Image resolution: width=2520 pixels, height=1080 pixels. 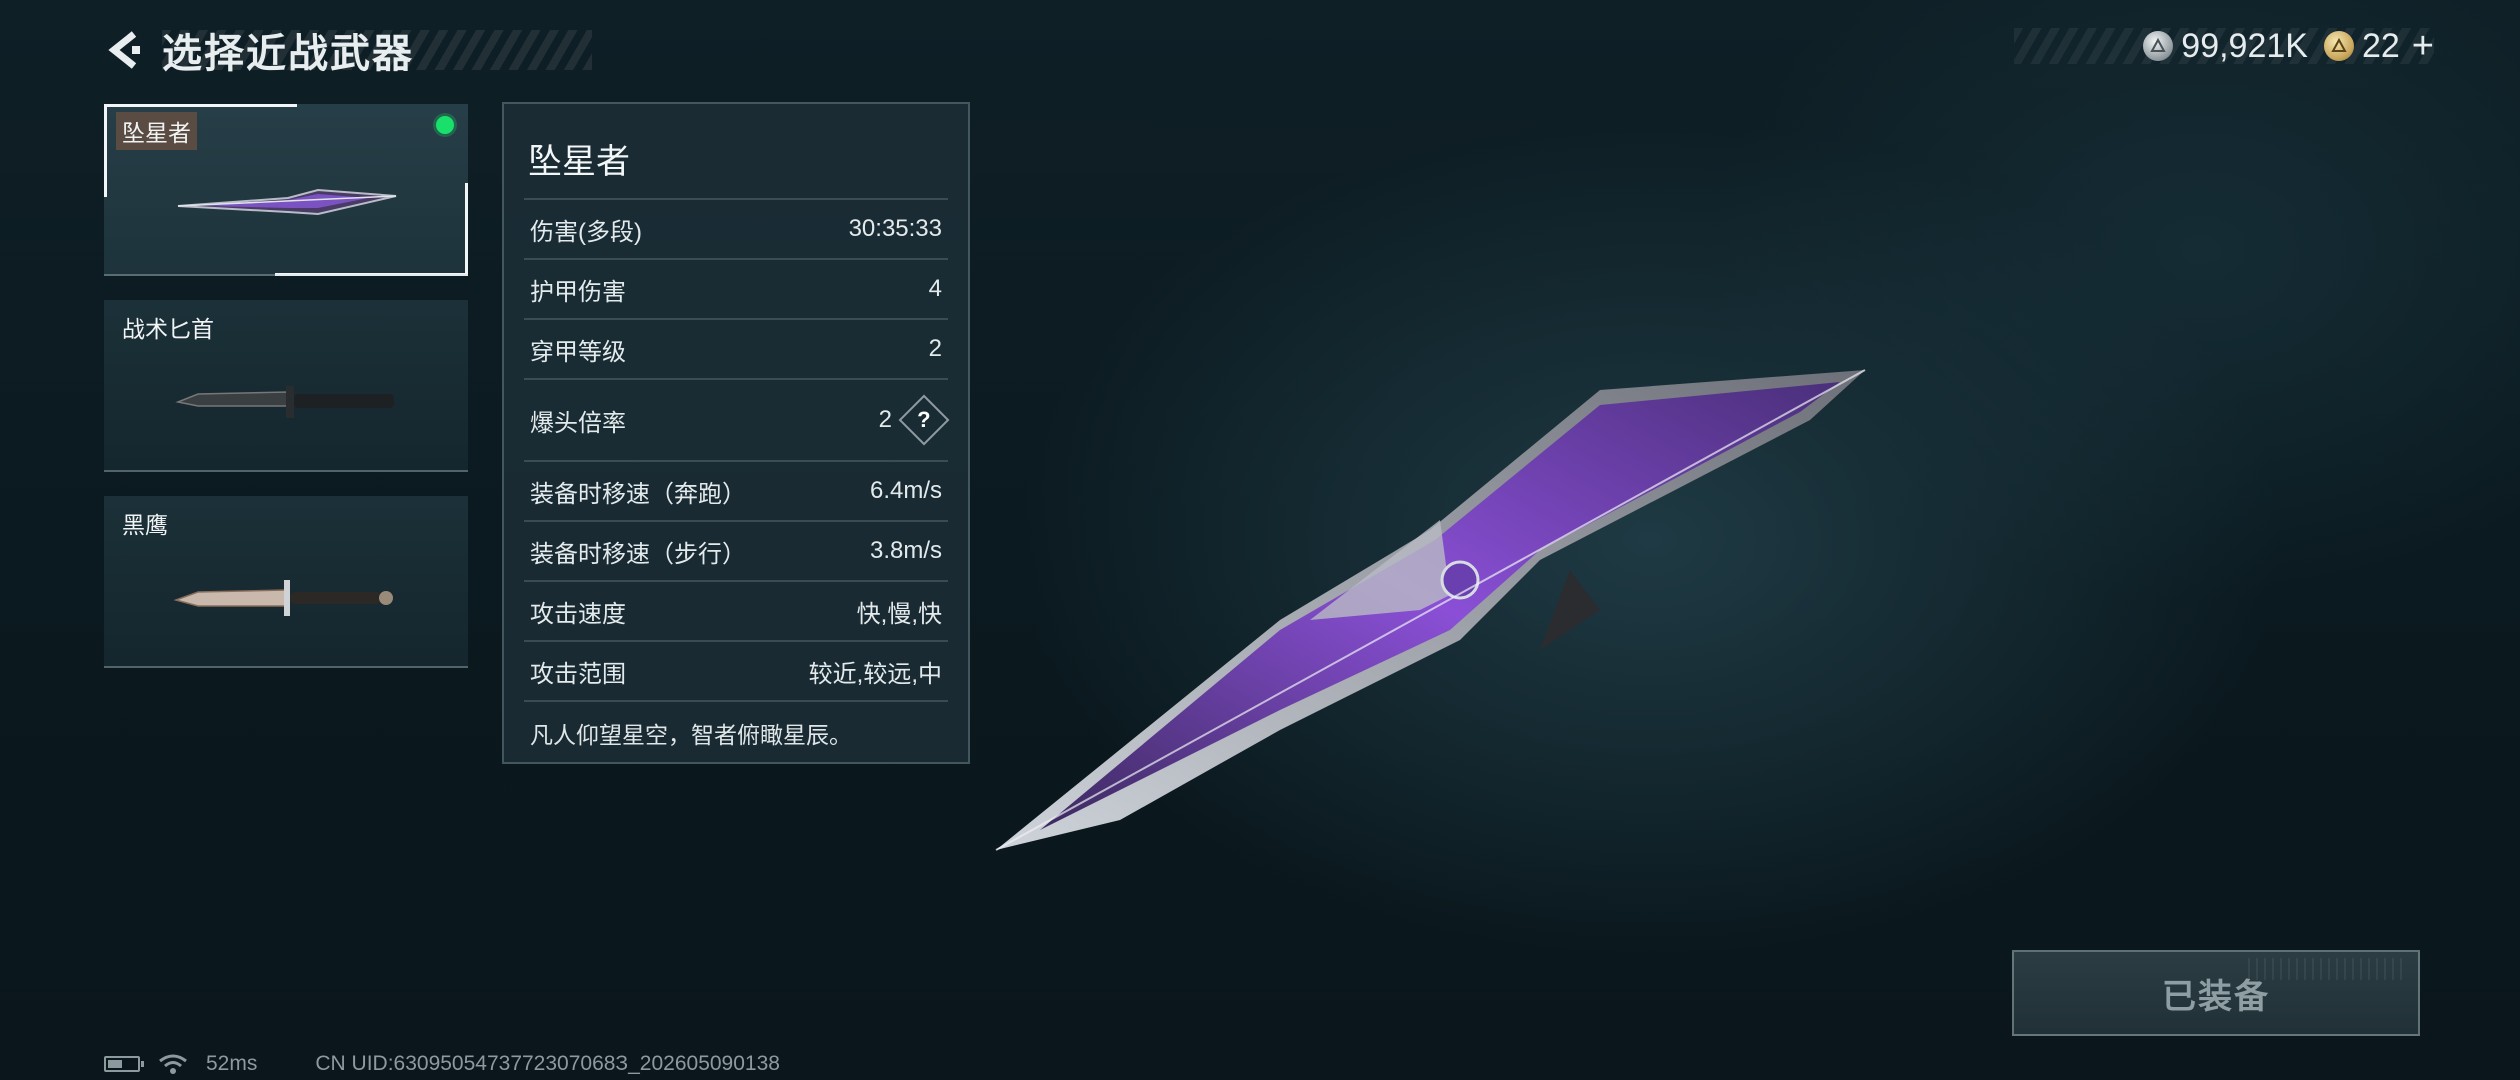 What do you see at coordinates (578, 674) in the screenshot?
I see `stat-label: 攻击范围` at bounding box center [578, 674].